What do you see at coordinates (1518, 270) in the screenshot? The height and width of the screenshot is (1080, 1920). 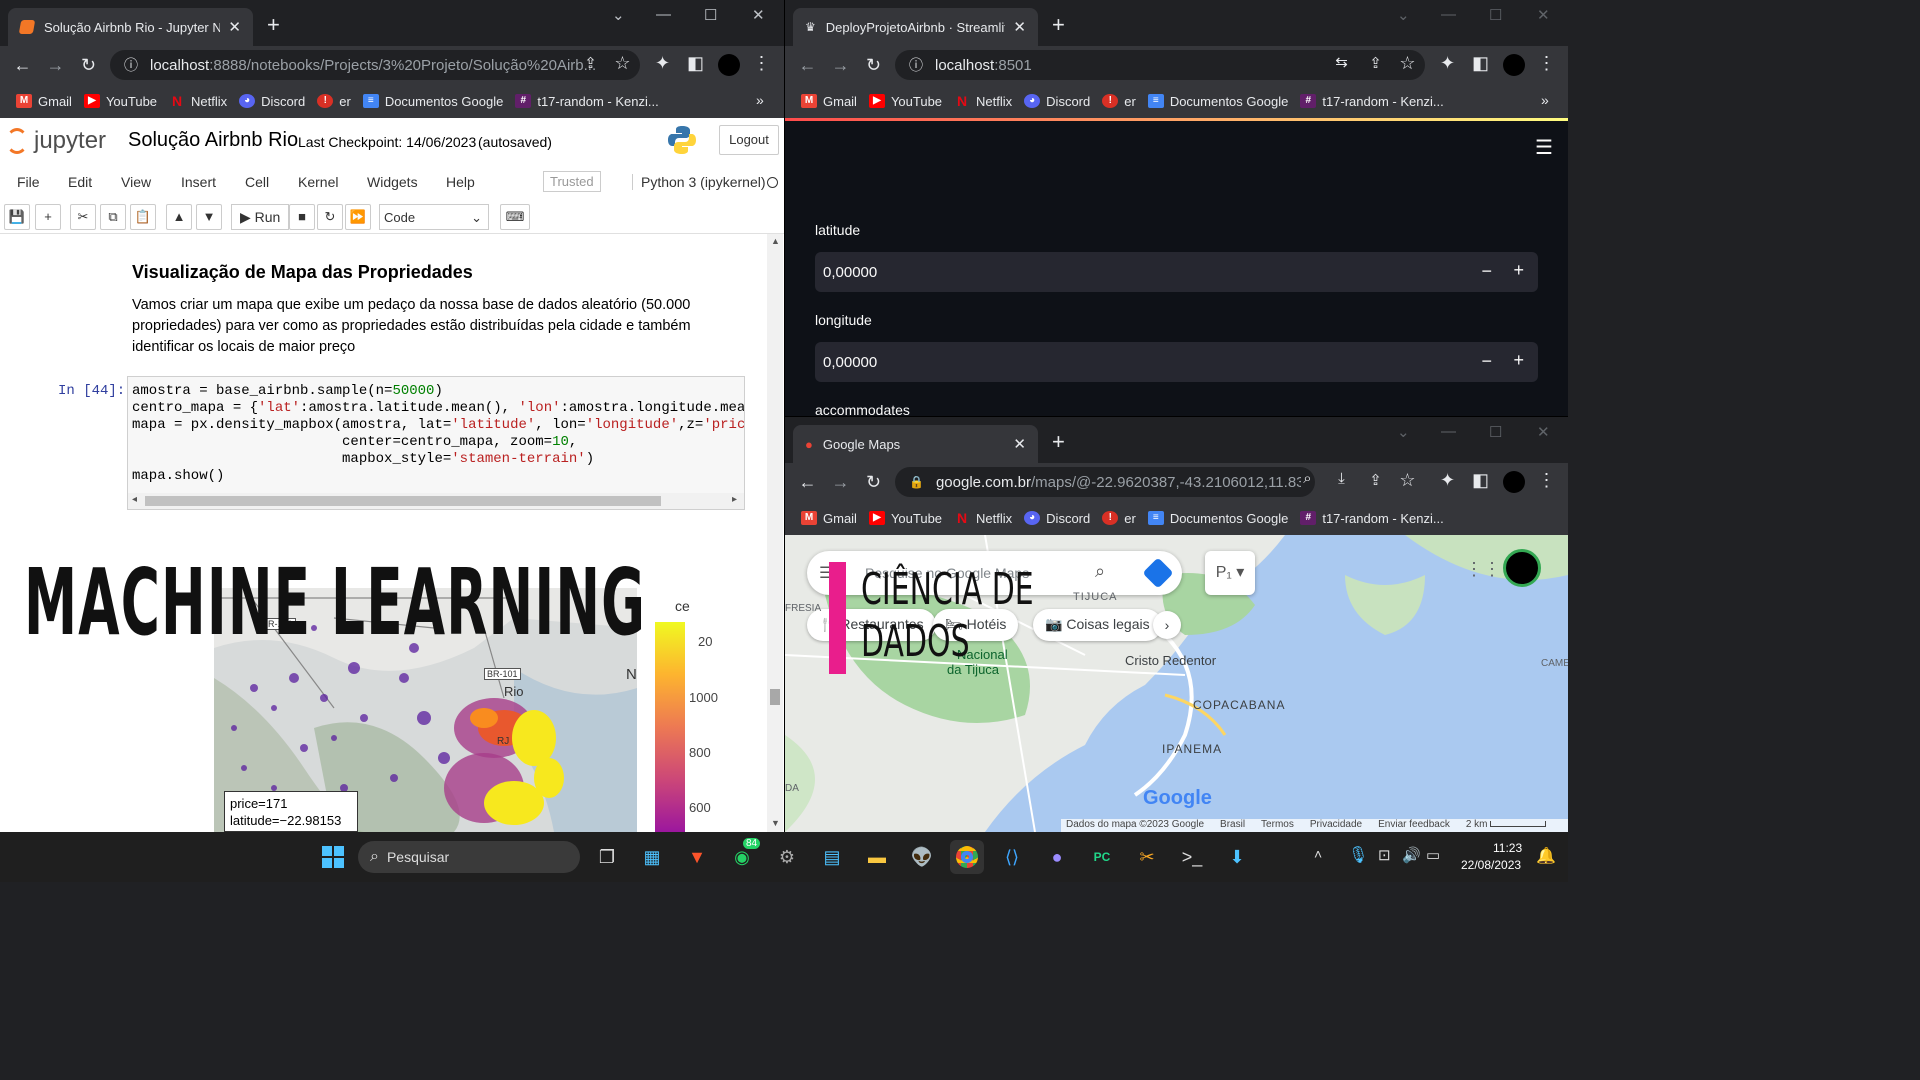 I see `latitude-increment-button: +` at bounding box center [1518, 270].